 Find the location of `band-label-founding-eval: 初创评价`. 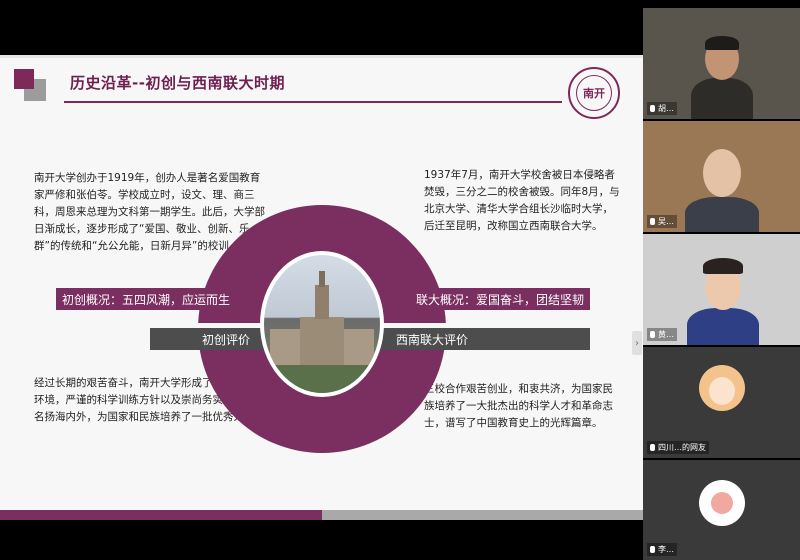

band-label-founding-eval: 初创评价 is located at coordinates (226, 339).